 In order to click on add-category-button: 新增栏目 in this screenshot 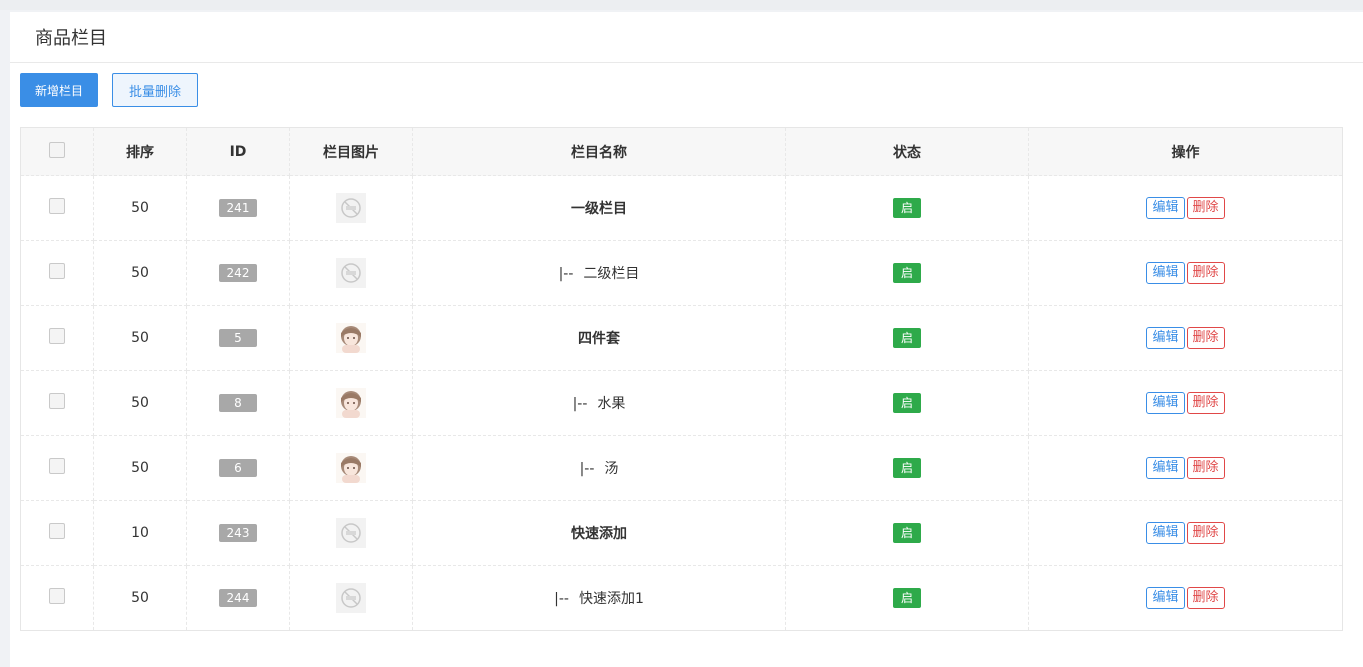, I will do `click(59, 90)`.